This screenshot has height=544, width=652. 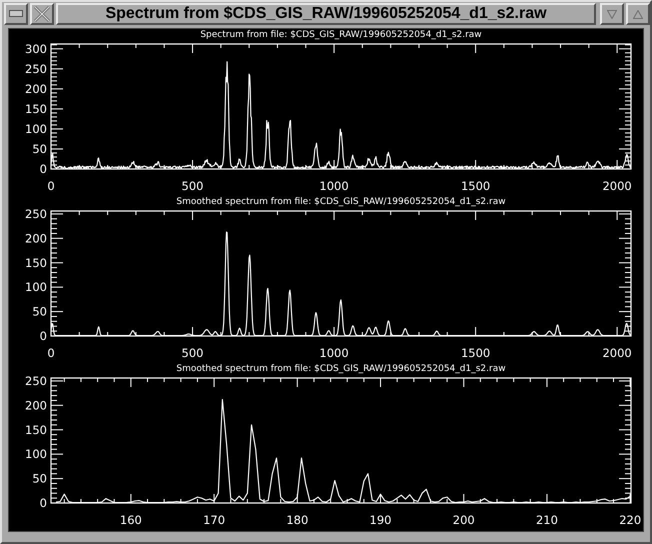 I want to click on x-tick-label: 220, so click(x=630, y=520).